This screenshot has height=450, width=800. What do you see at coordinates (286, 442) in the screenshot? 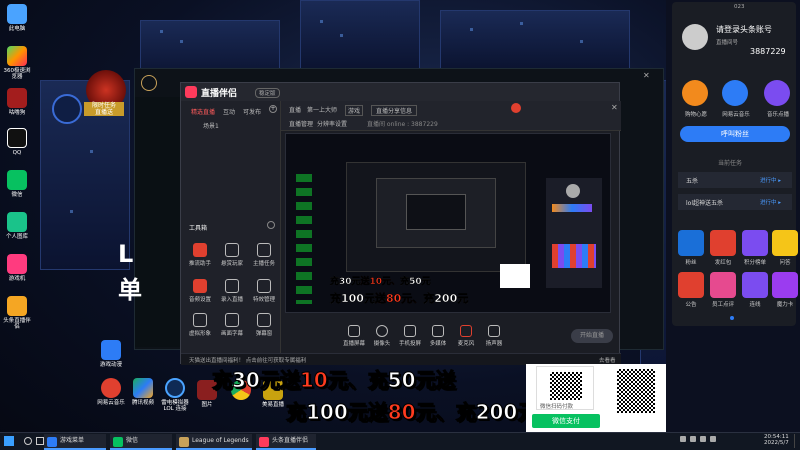
I see `taskbar-broadcast: 头条直播伴侣` at bounding box center [286, 442].